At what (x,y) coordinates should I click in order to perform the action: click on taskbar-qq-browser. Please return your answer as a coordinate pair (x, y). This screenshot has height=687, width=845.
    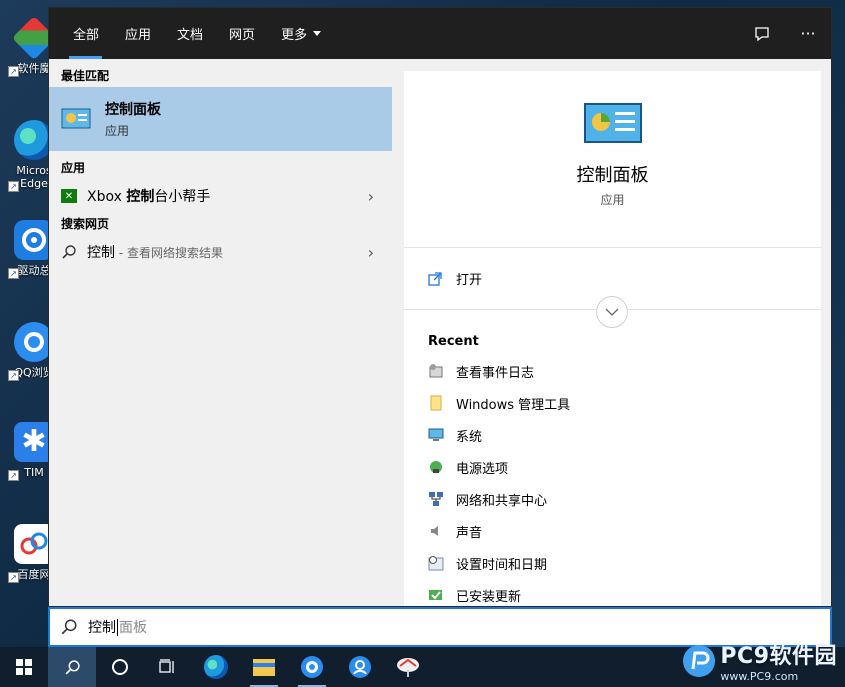
    Looking at the image, I should click on (312, 667).